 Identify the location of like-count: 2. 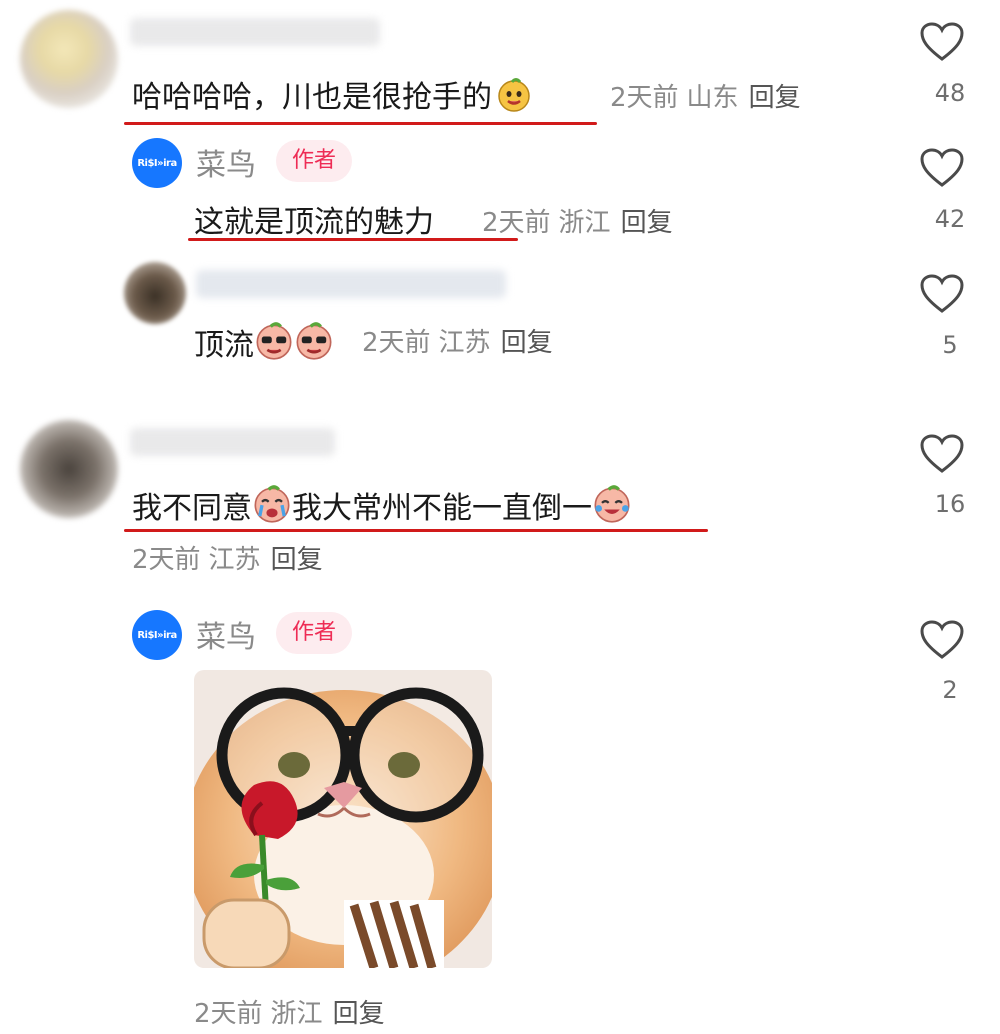
(950, 690).